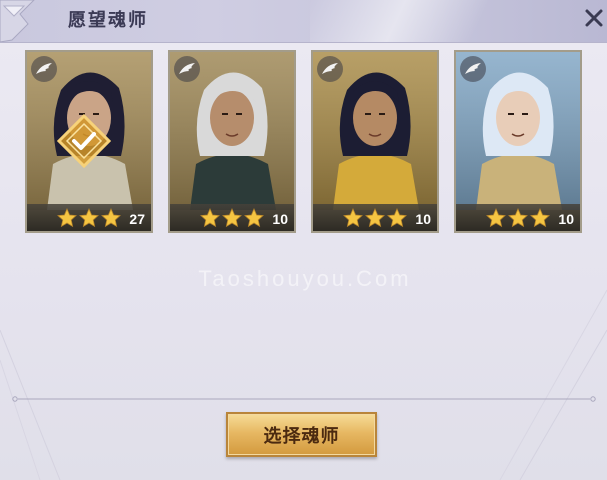 The width and height of the screenshot is (607, 480). I want to click on soul-master-card-3: 10, so click(375, 141).